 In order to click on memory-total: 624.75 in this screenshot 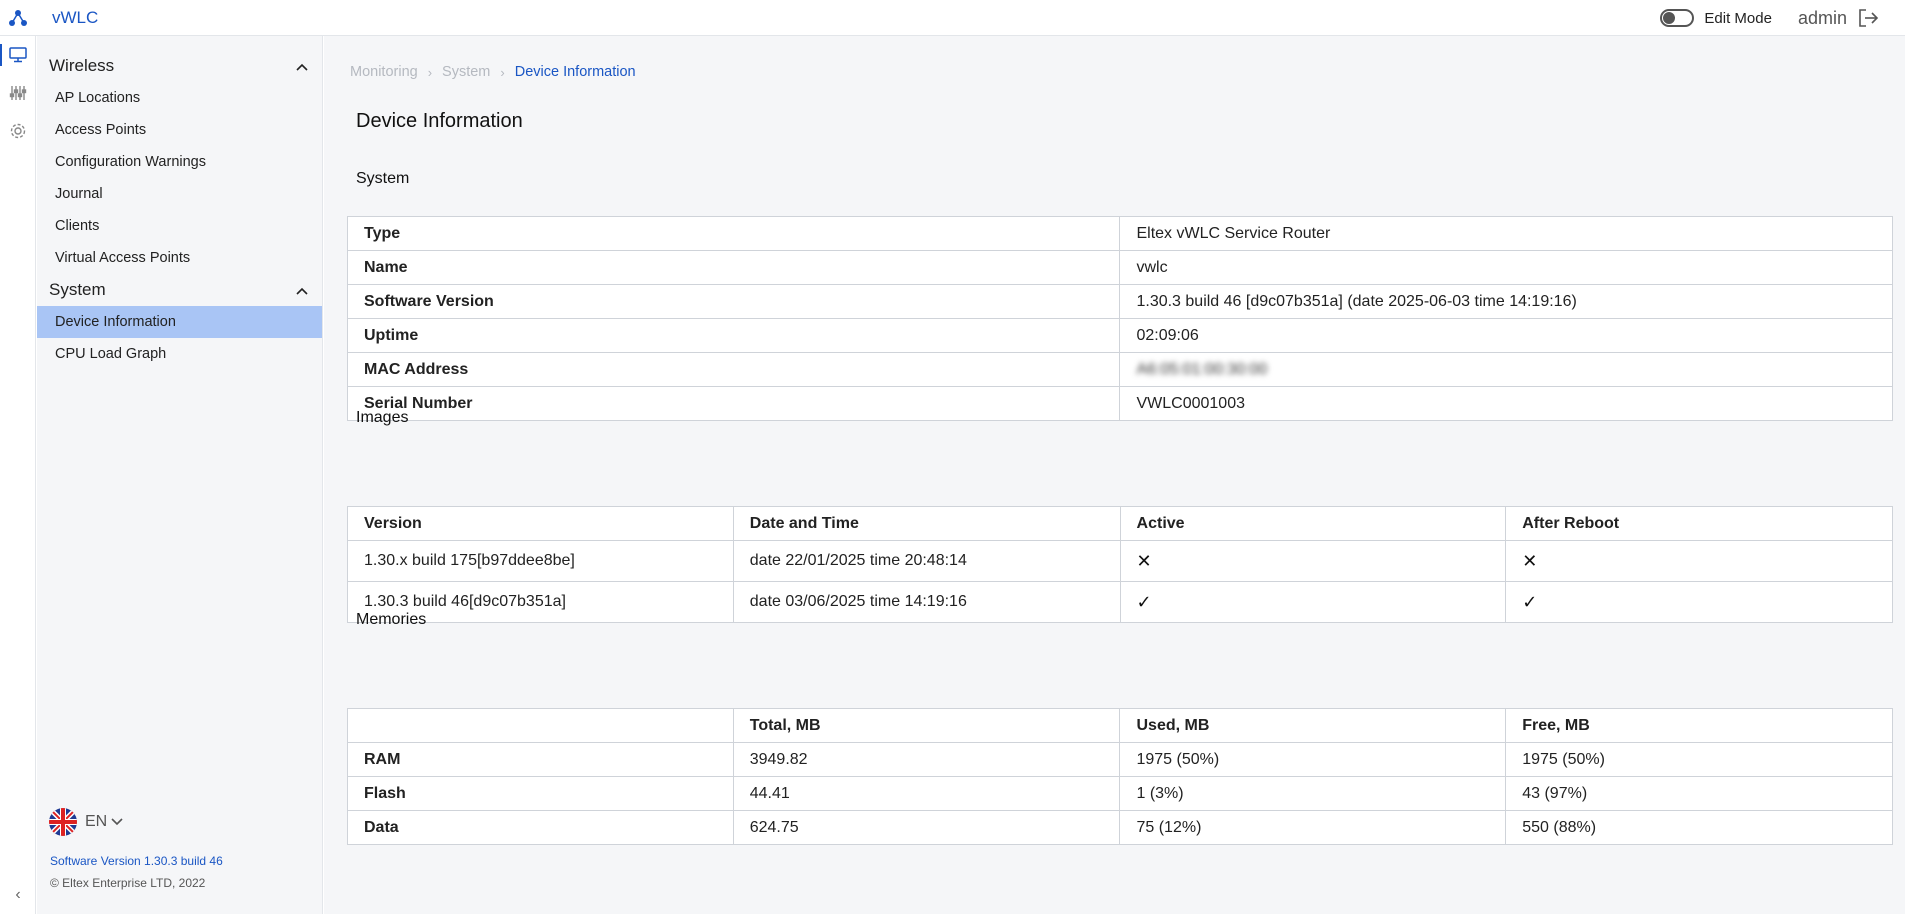, I will do `click(926, 827)`.